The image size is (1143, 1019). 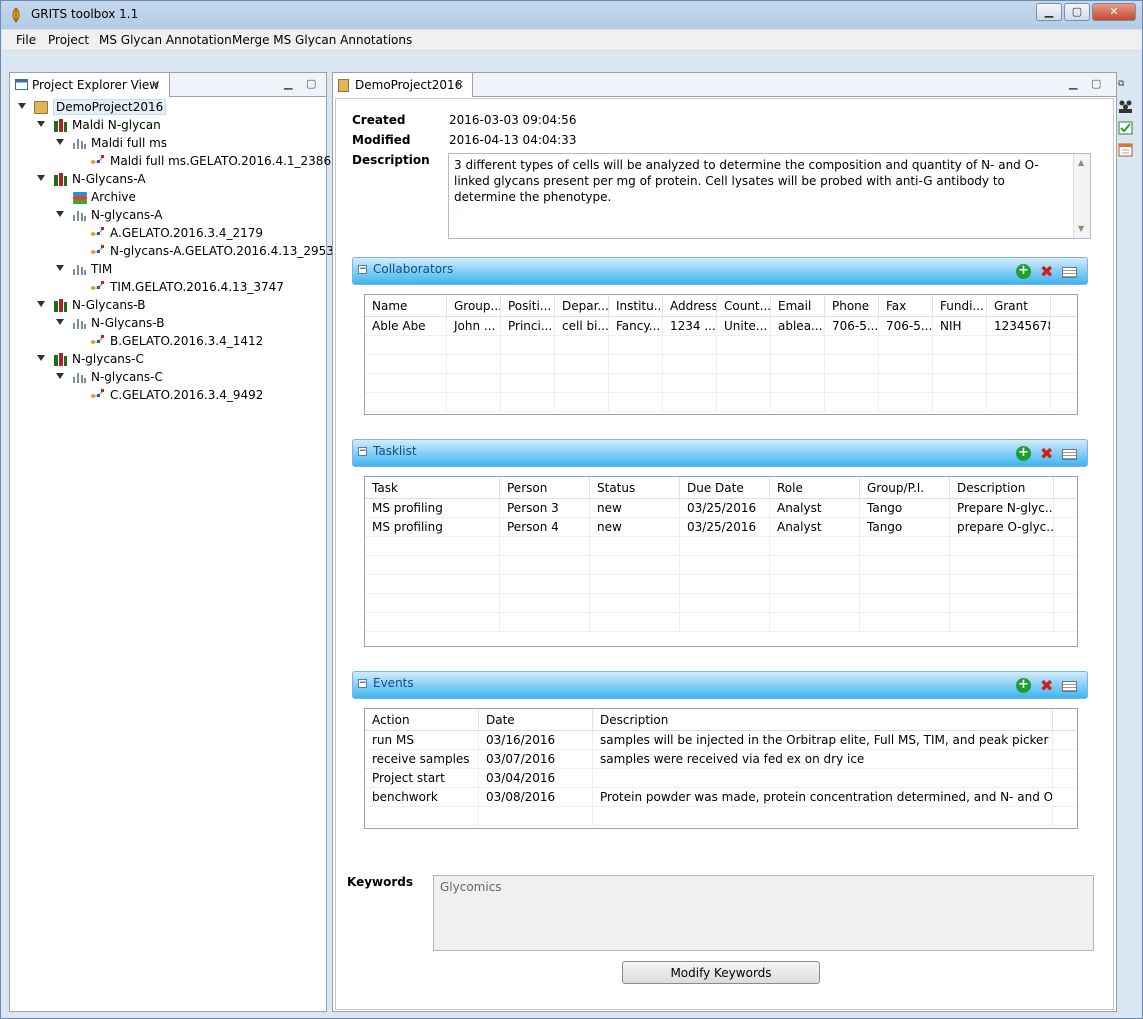 I want to click on tree-node: Maldi full ms, so click(x=168, y=144).